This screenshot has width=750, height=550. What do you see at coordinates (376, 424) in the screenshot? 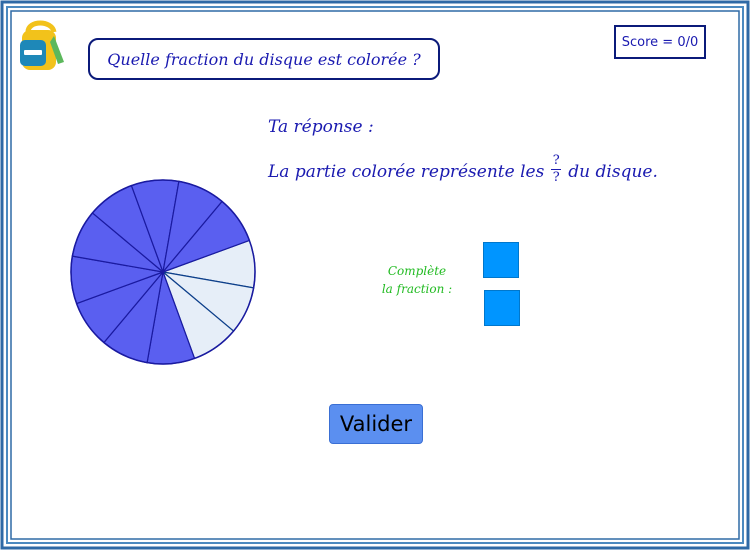
I see `validate-button: Valider` at bounding box center [376, 424].